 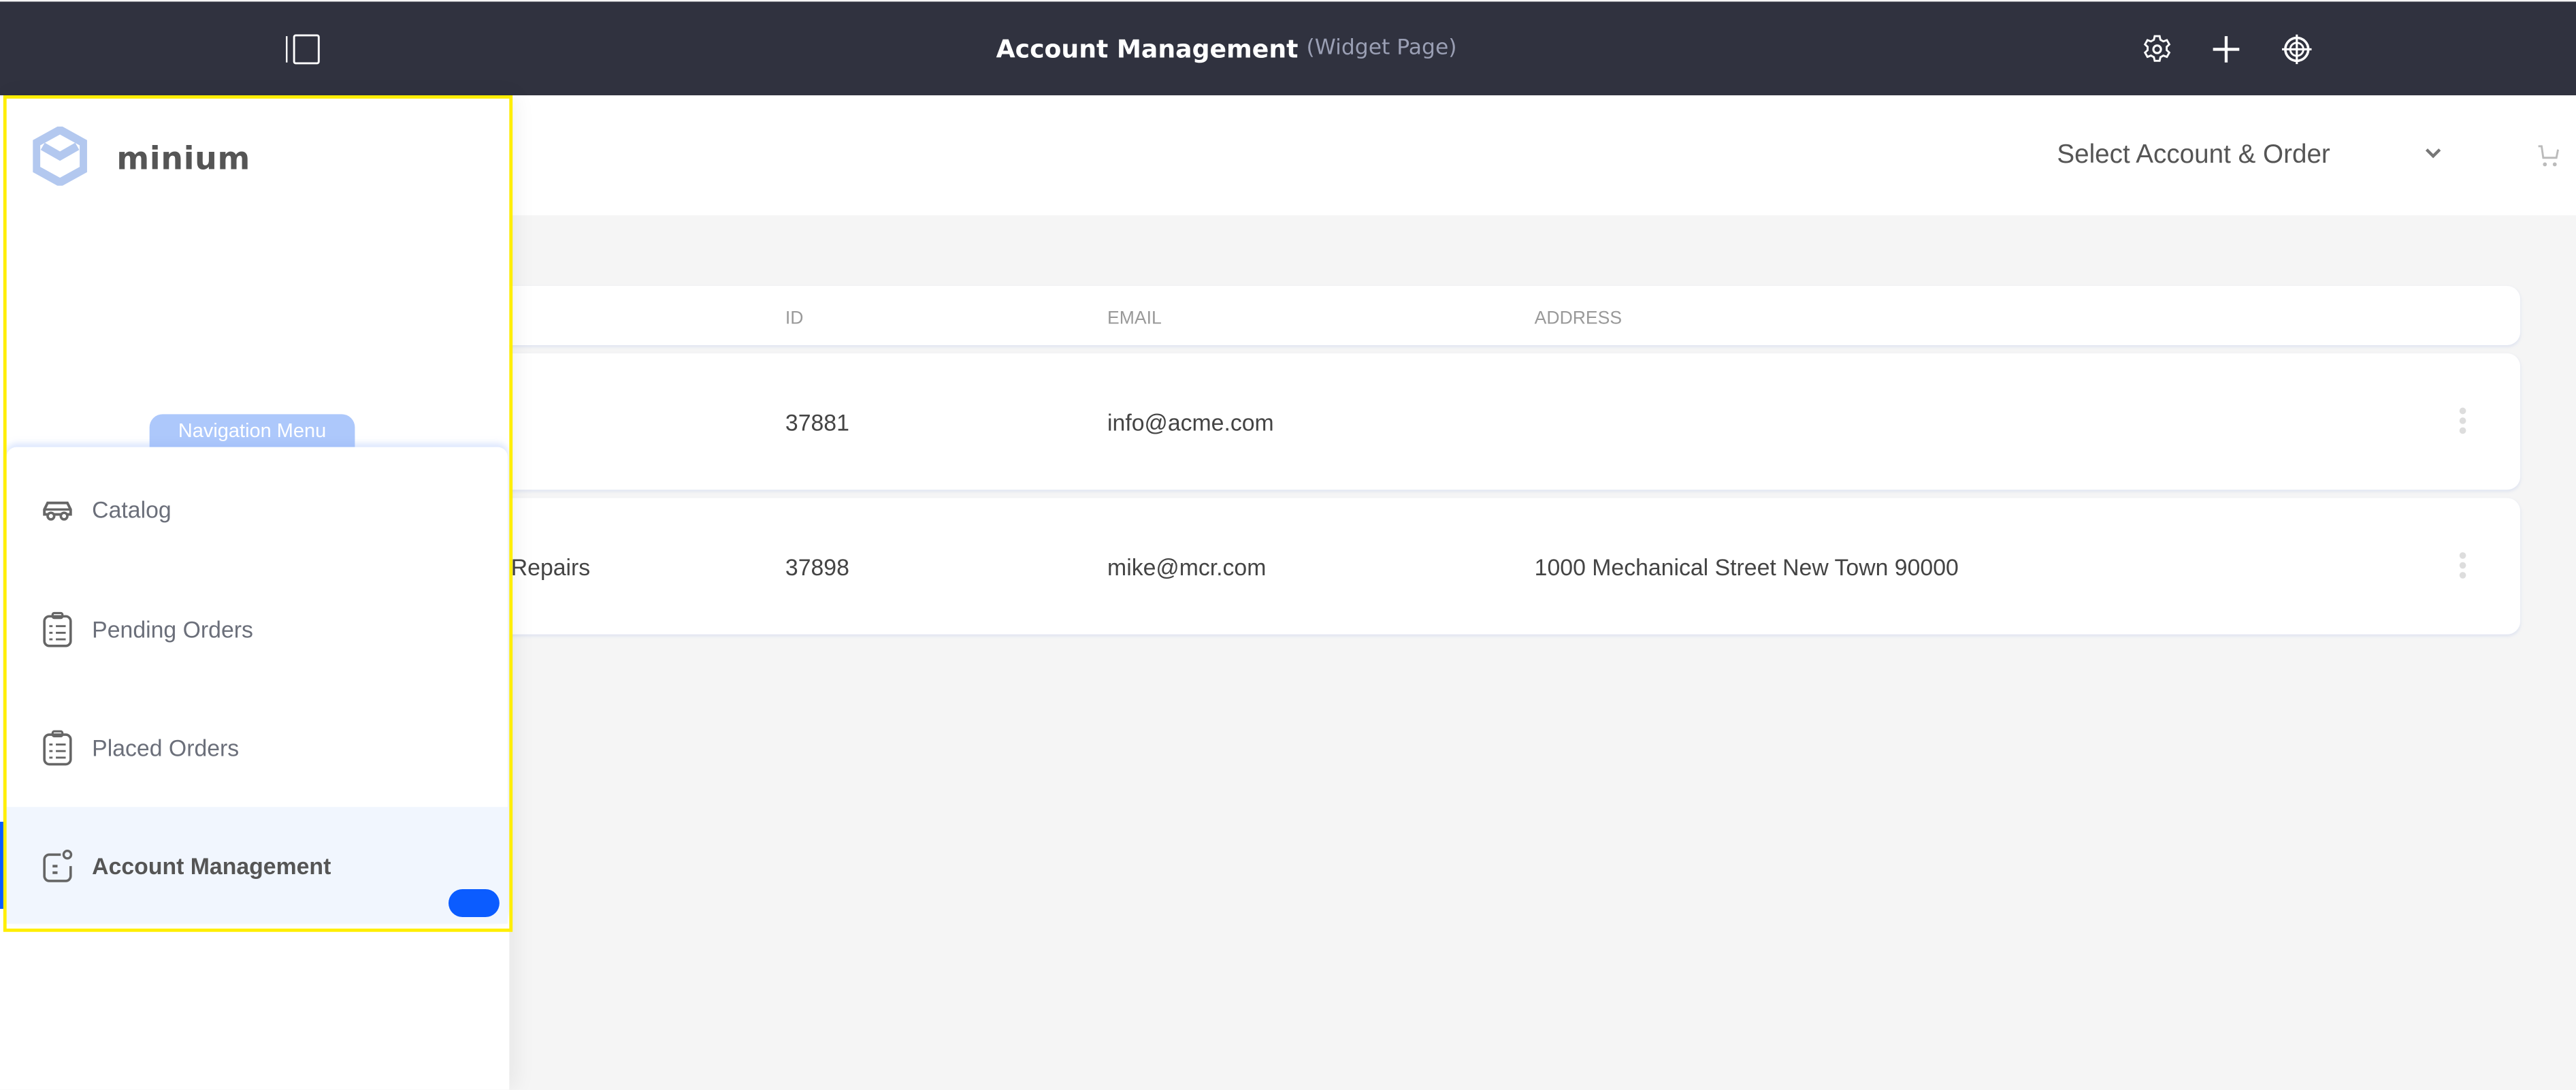 I want to click on page-subtitle: (Widget Page), so click(x=1381, y=48).